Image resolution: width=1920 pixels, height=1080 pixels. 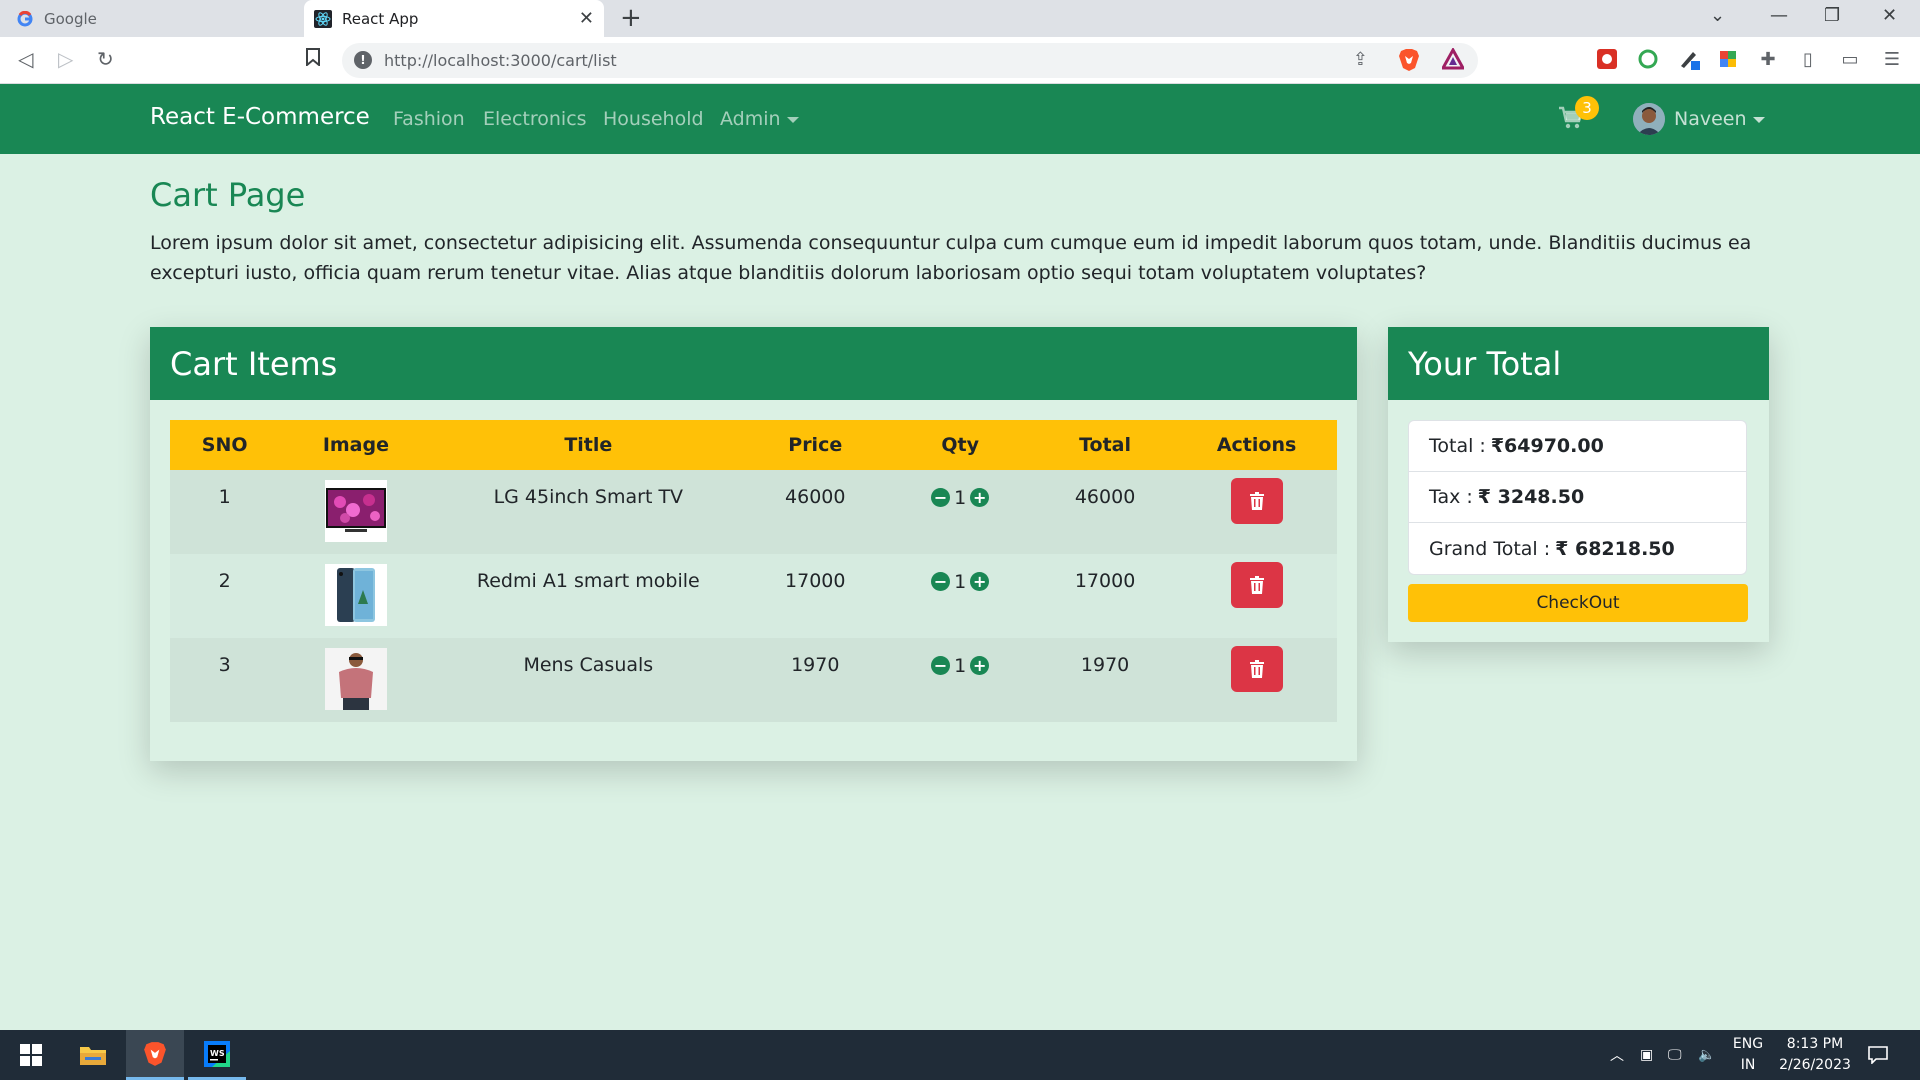 I want to click on file-explorer-icon, so click(x=93, y=1055).